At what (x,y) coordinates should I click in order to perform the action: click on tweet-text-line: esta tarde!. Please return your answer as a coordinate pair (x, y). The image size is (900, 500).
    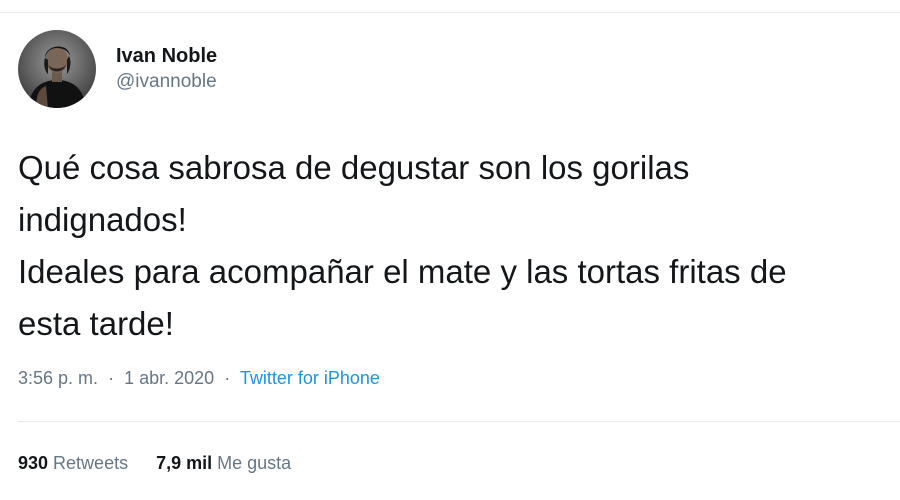
    Looking at the image, I should click on (96, 323).